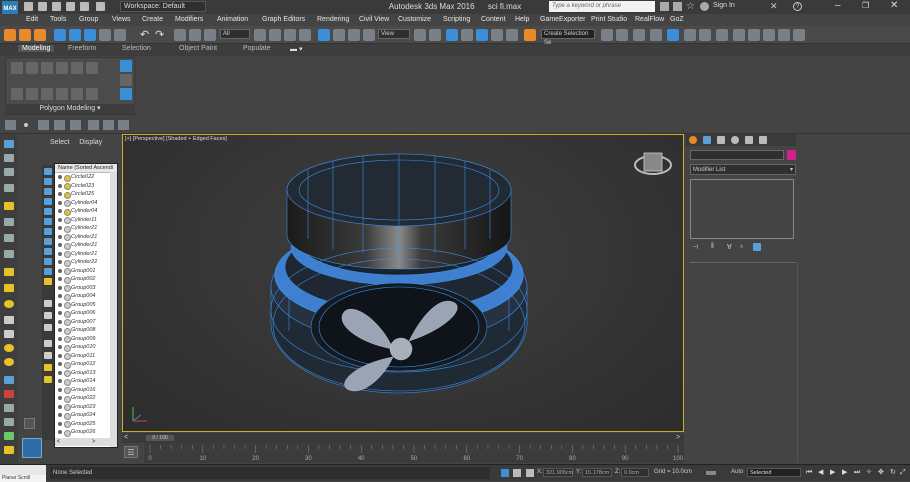 Image resolution: width=910 pixels, height=482 pixels. What do you see at coordinates (512, 35) in the screenshot?
I see `spinner-snap-icon` at bounding box center [512, 35].